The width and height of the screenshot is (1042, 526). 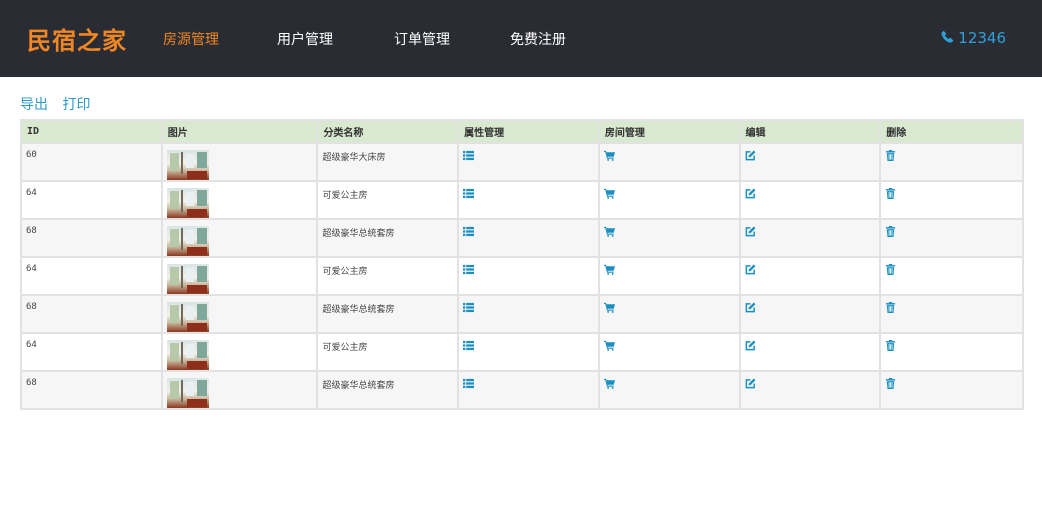 What do you see at coordinates (809, 131) in the screenshot?
I see `header-edit: 编辑` at bounding box center [809, 131].